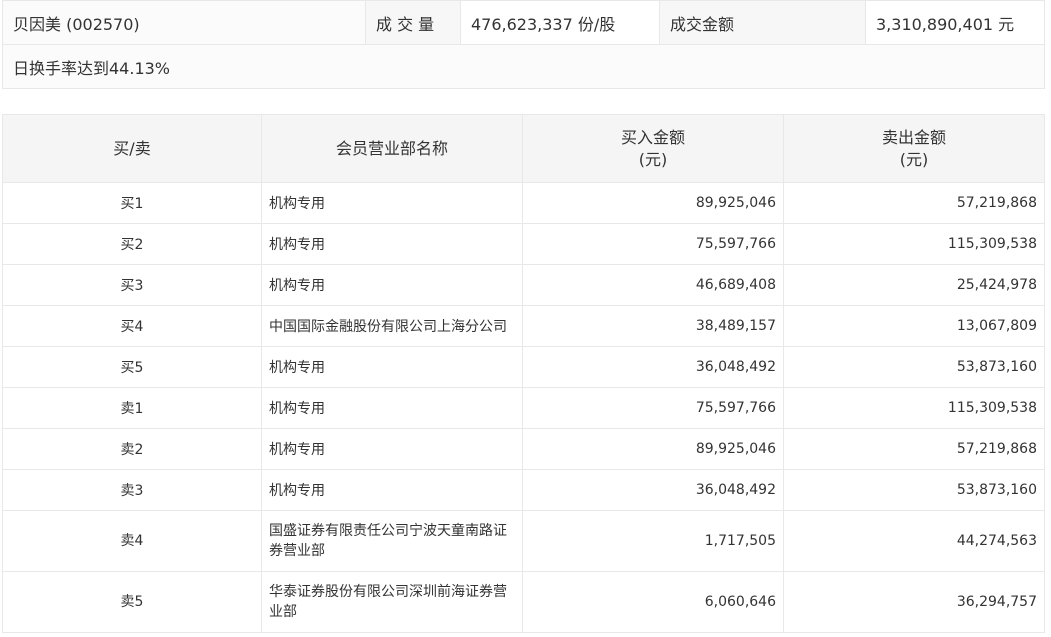 This screenshot has width=1051, height=637. I want to click on row-sell-amount: 25,424,978, so click(914, 285).